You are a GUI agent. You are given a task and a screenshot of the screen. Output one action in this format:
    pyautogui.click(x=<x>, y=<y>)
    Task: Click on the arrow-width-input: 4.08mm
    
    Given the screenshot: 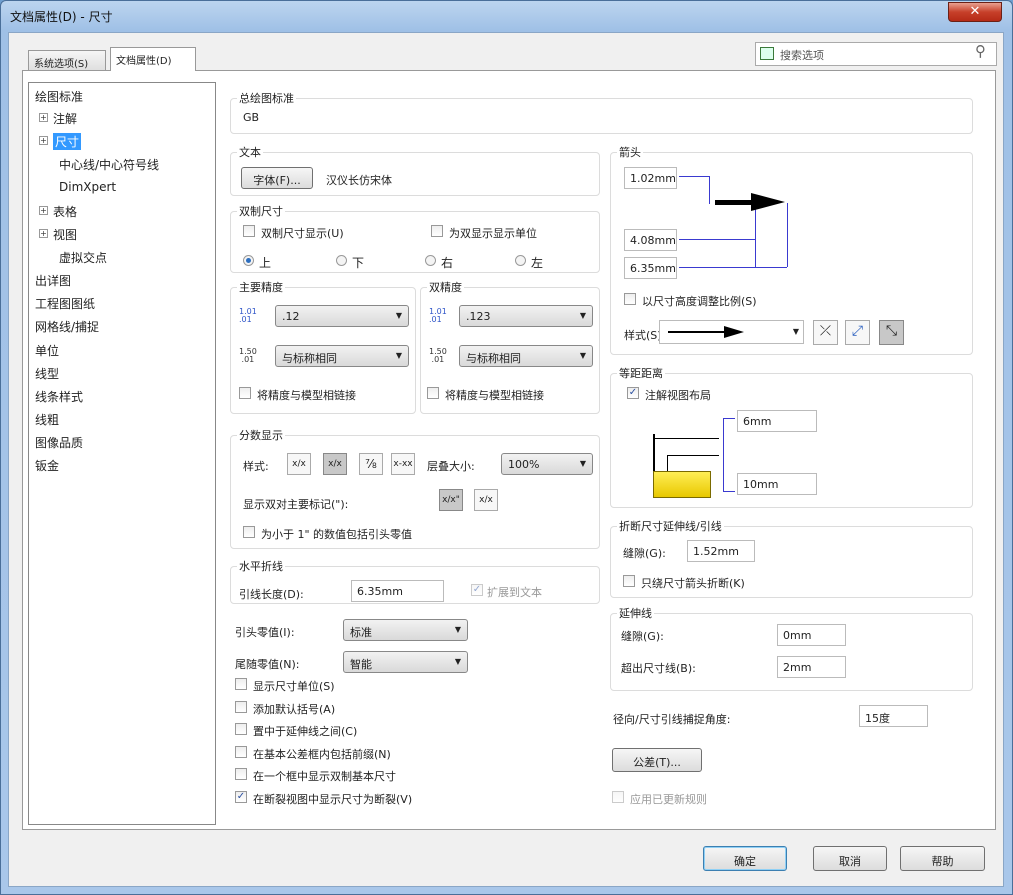 What is the action you would take?
    pyautogui.click(x=650, y=240)
    